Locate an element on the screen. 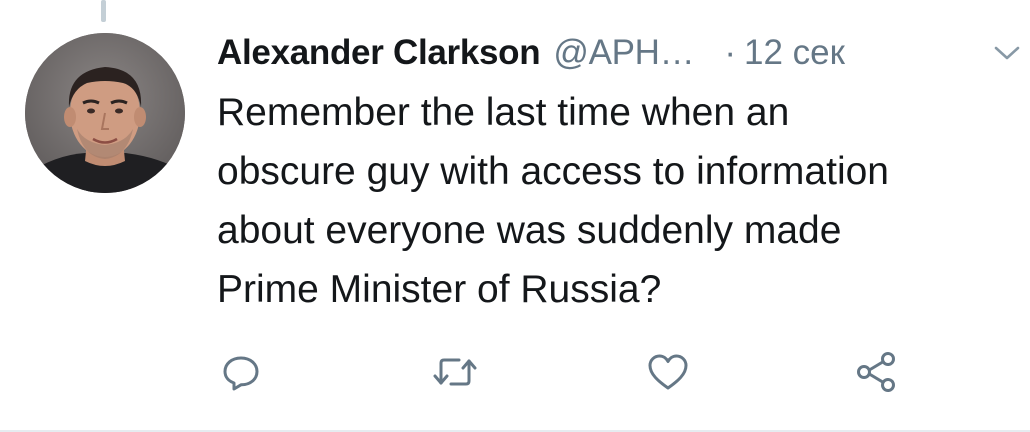 The width and height of the screenshot is (1030, 432). retweet-button is located at coordinates (455, 372).